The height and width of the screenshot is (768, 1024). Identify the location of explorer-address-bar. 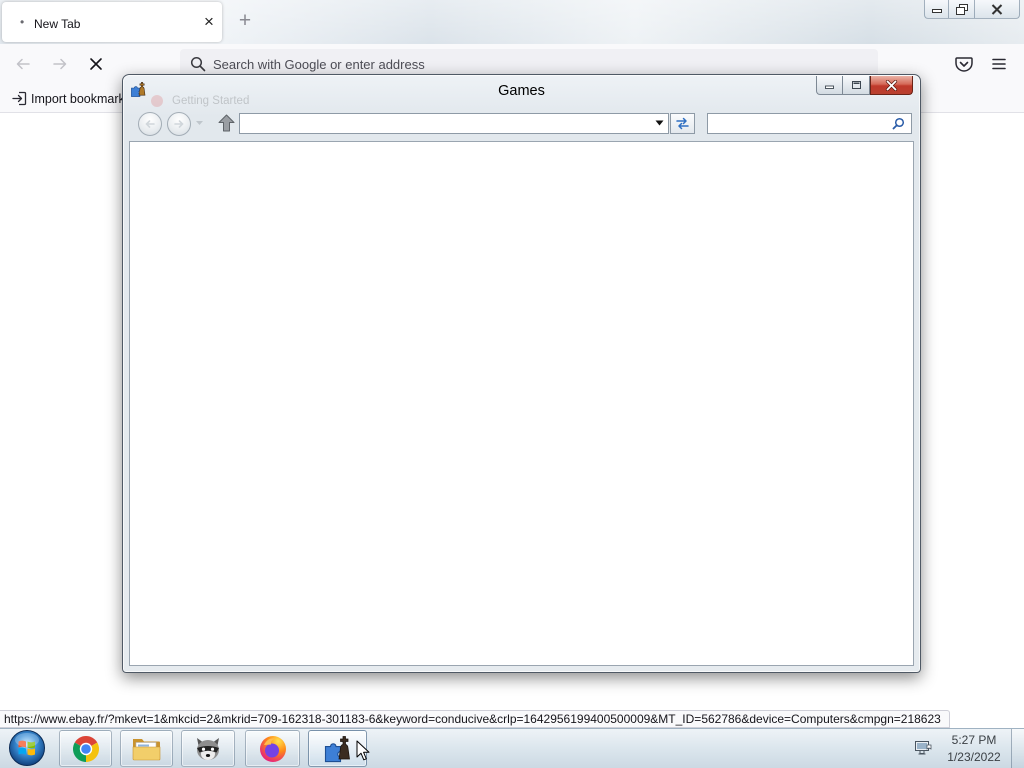
(454, 123).